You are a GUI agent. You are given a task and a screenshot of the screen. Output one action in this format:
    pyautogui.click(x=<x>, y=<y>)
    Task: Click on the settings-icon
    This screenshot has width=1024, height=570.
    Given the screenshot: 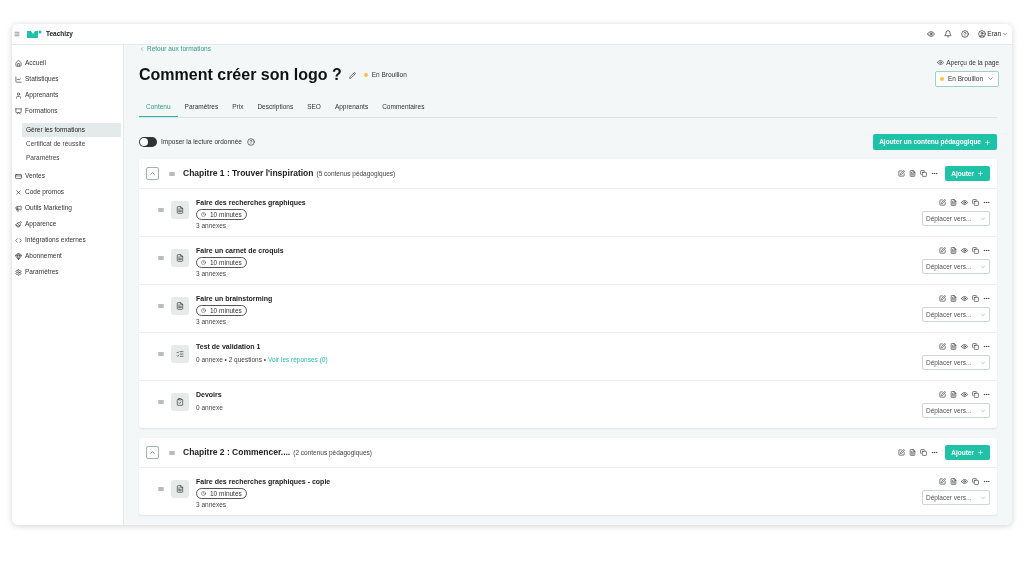 What is the action you would take?
    pyautogui.click(x=18, y=272)
    